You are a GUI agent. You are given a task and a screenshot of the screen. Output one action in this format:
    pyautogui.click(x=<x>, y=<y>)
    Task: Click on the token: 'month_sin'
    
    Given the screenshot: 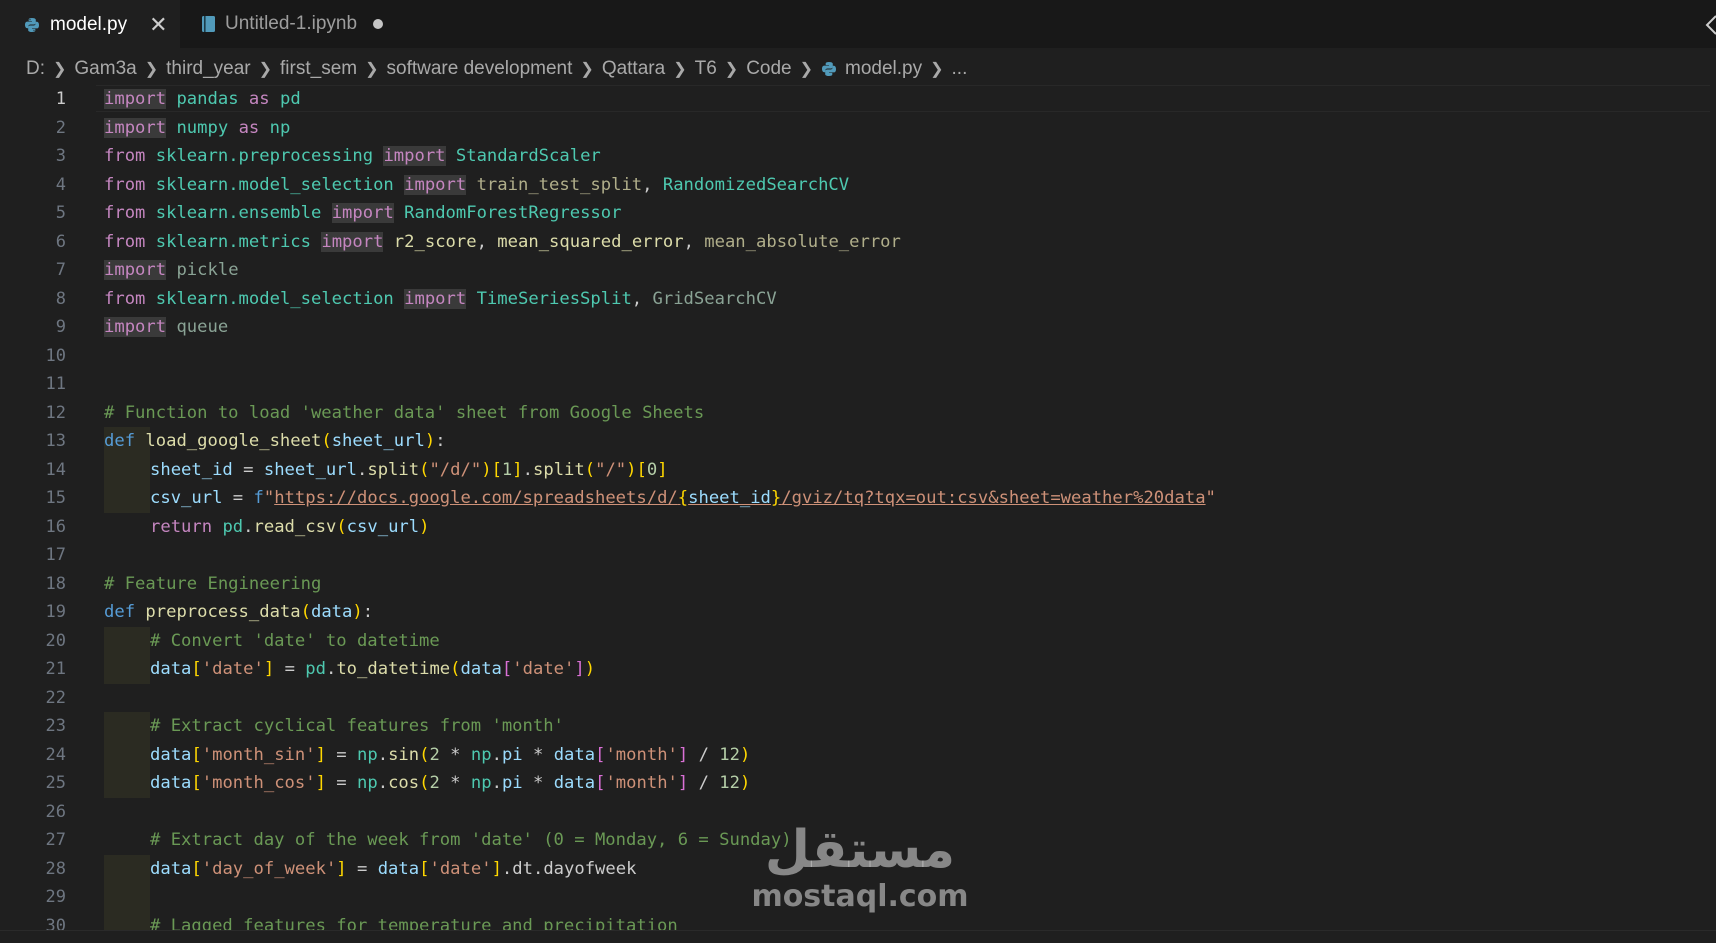 What is the action you would take?
    pyautogui.click(x=258, y=754)
    